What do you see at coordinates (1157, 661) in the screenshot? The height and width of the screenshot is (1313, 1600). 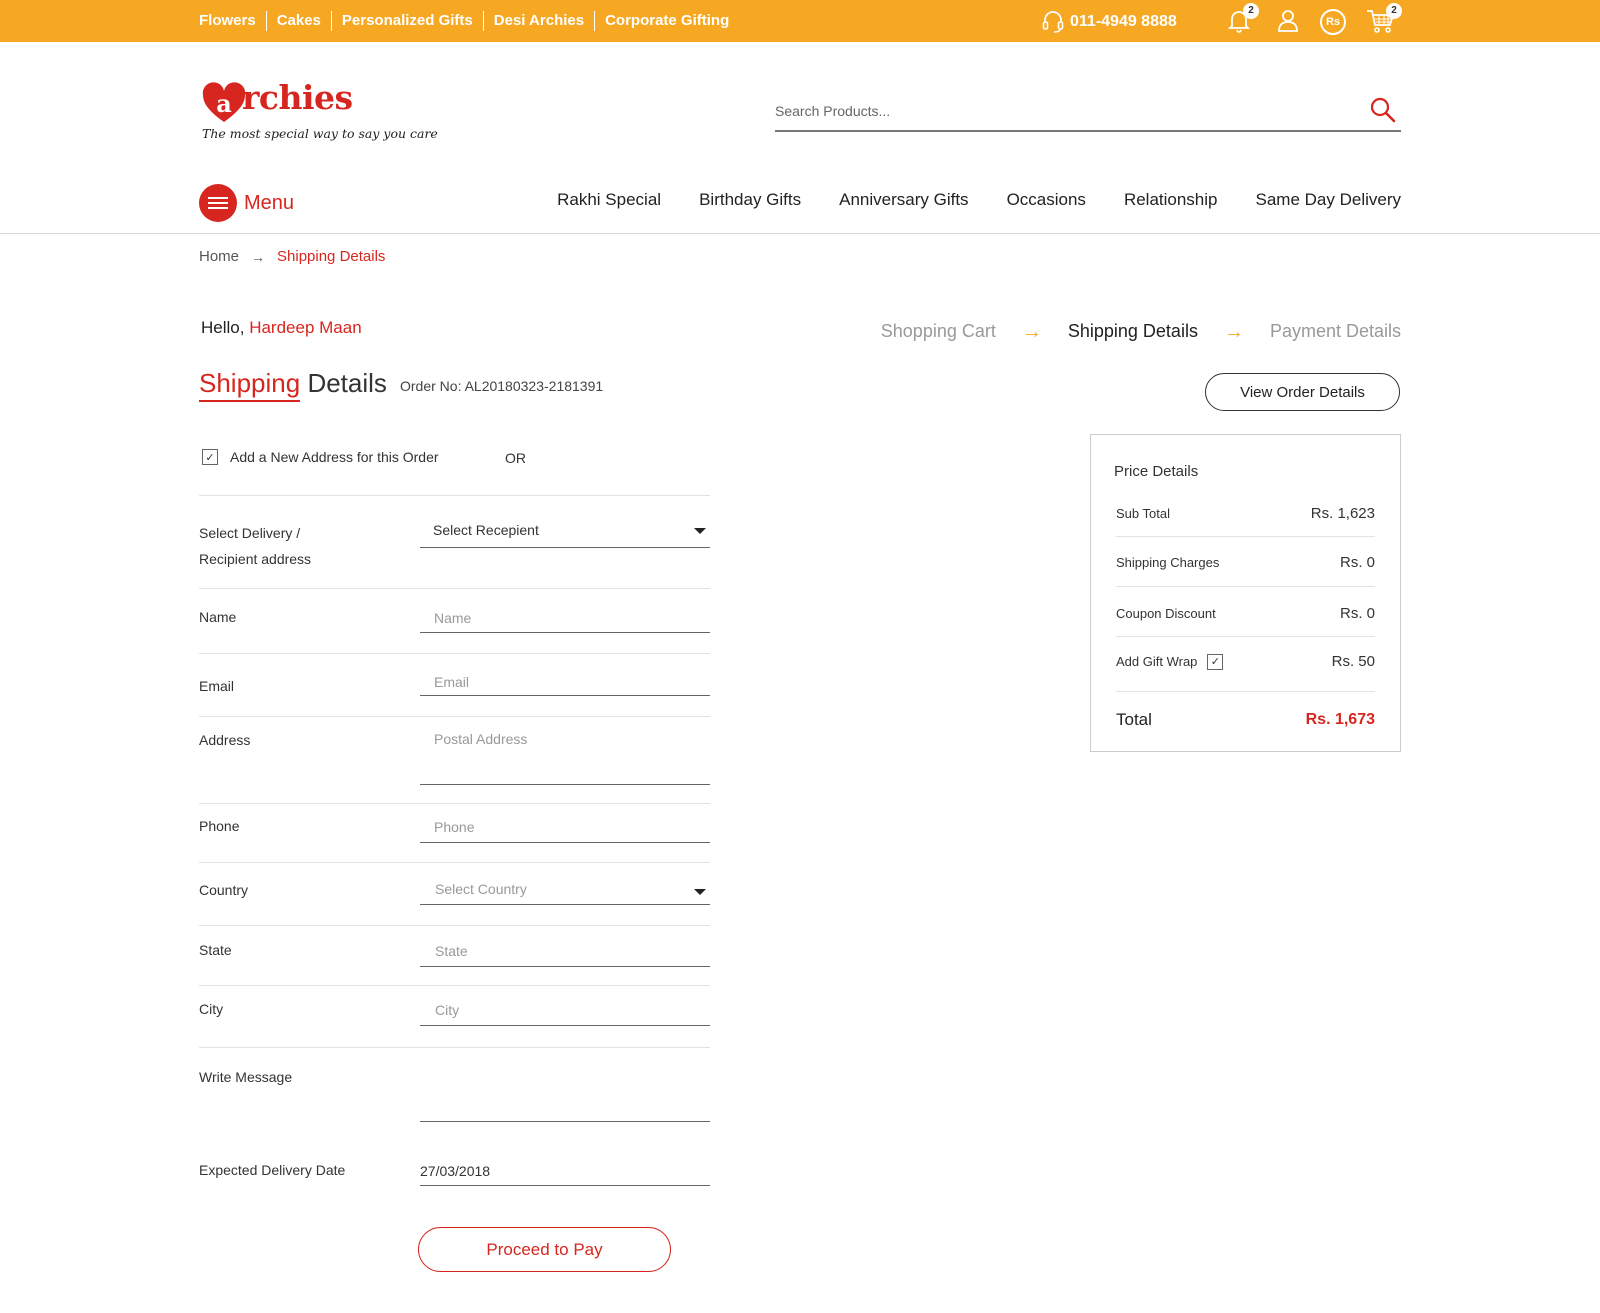 I see `price-row-label: Add Gift Wrap` at bounding box center [1157, 661].